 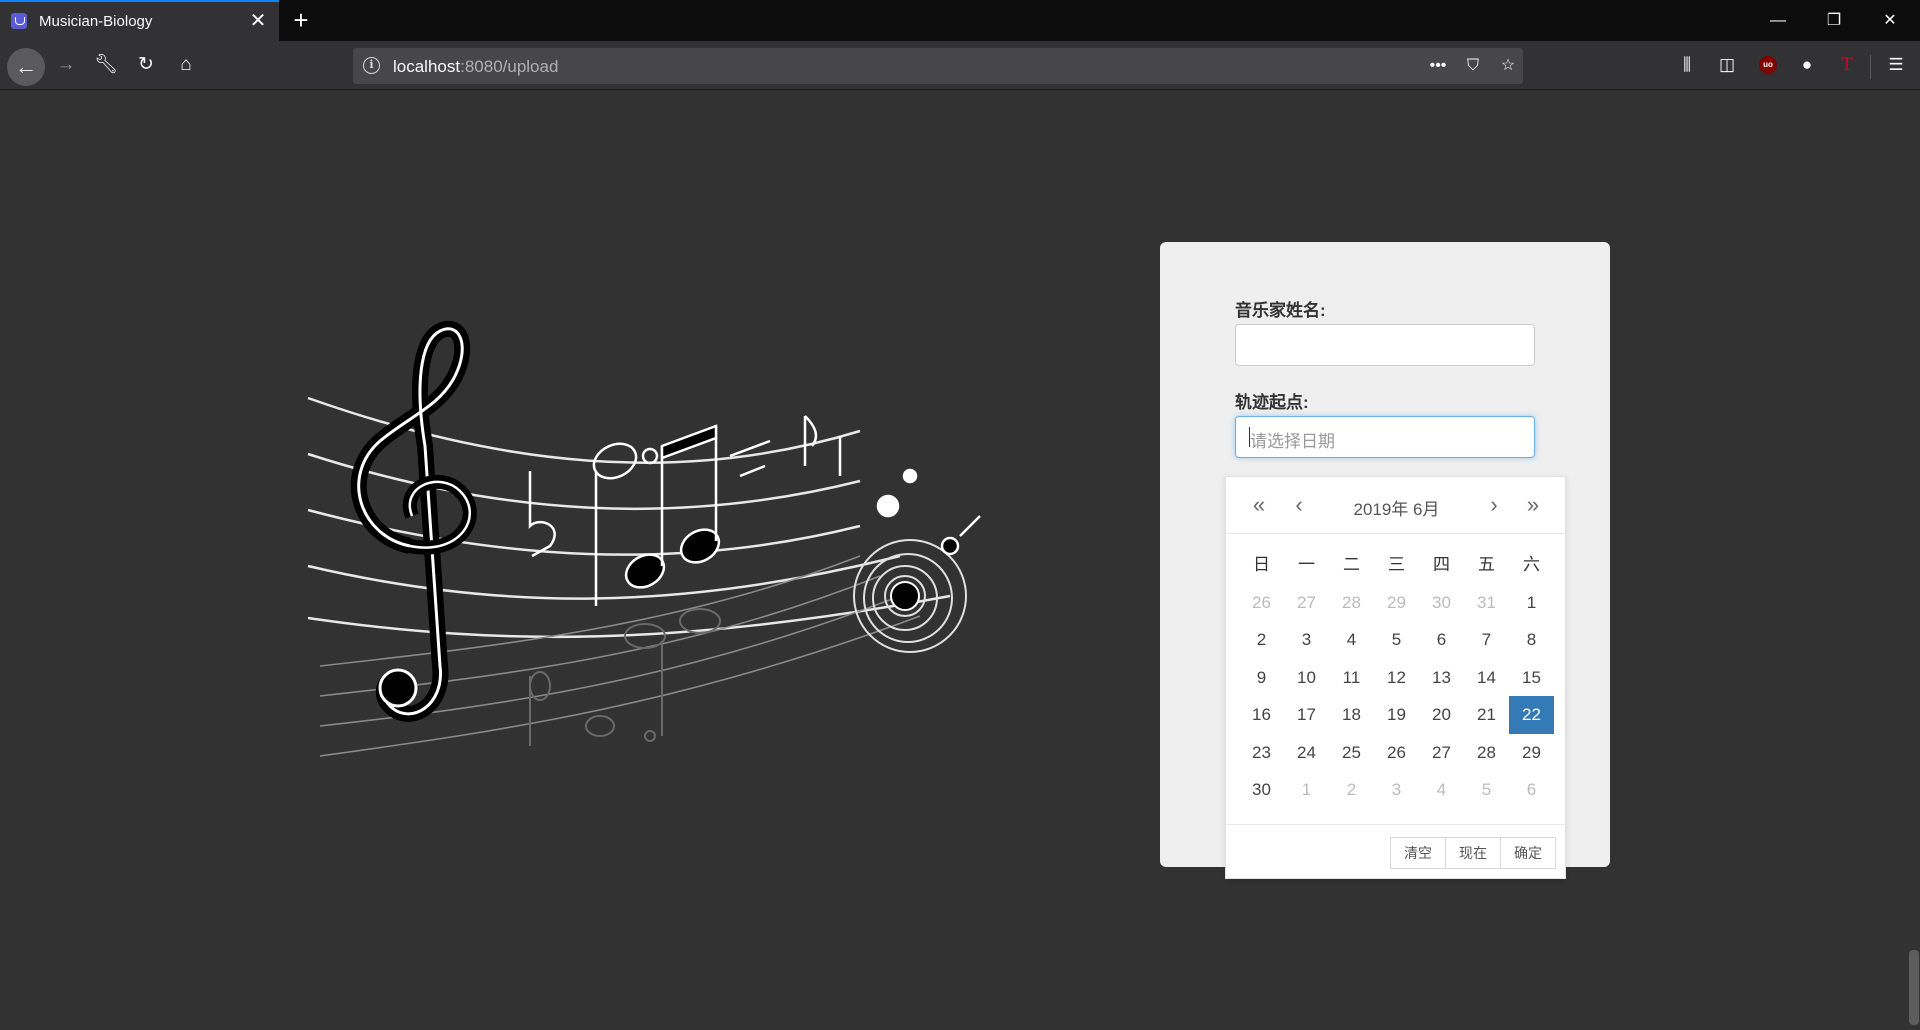 What do you see at coordinates (1508, 66) in the screenshot?
I see `bookmark-star-icon: ☆` at bounding box center [1508, 66].